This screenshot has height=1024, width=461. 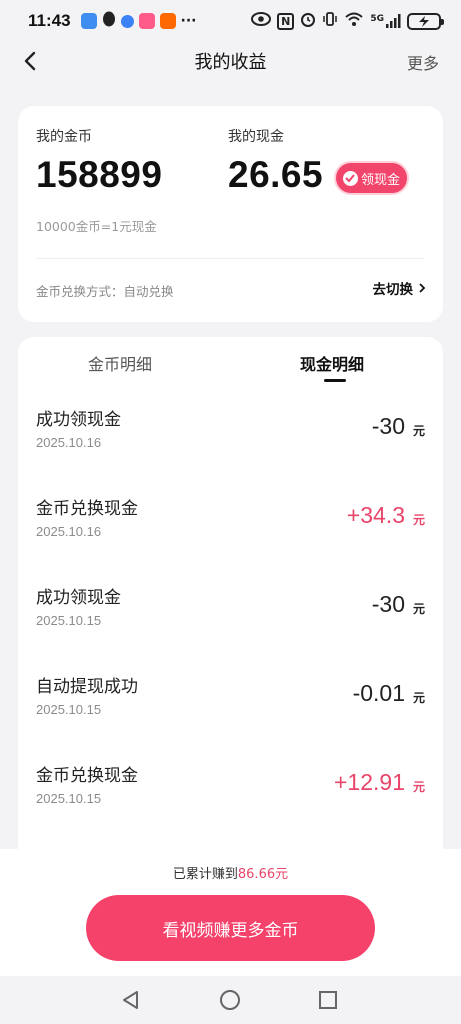 What do you see at coordinates (120, 363) in the screenshot?
I see `tab-coin-details: 金币明细` at bounding box center [120, 363].